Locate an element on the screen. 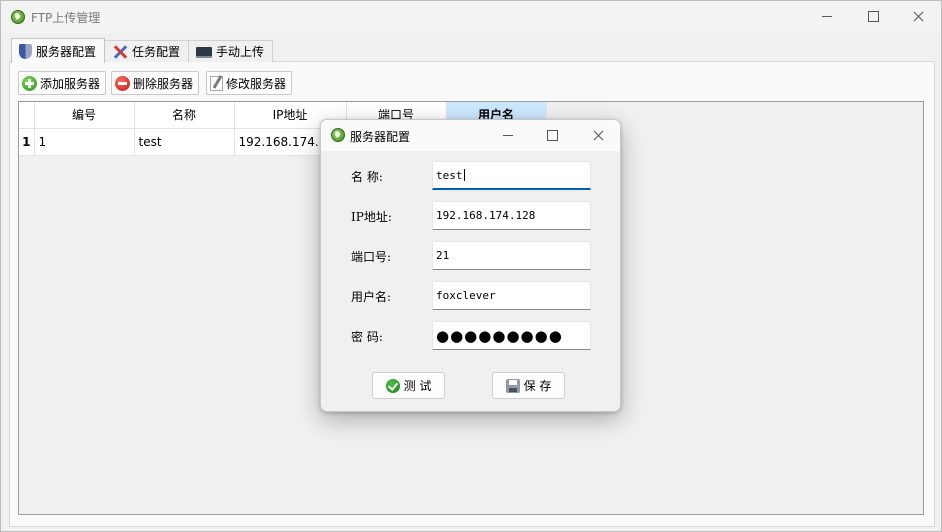 The width and height of the screenshot is (942, 532). minimize-button is located at coordinates (827, 16).